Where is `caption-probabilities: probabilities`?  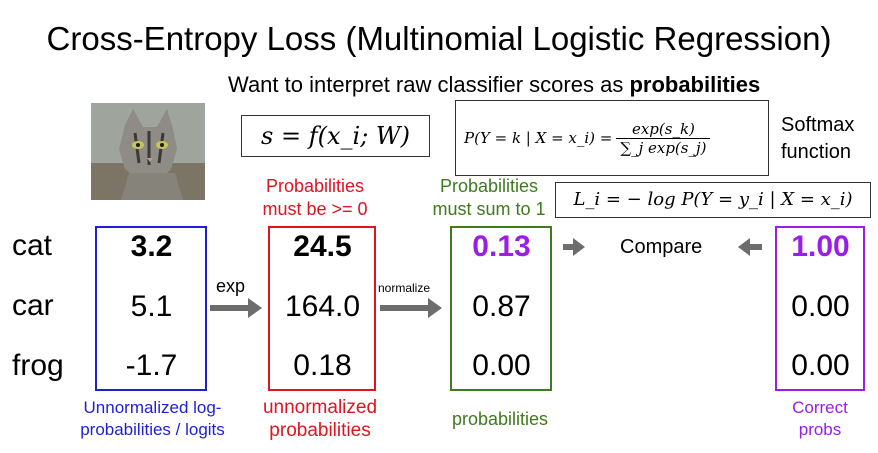 caption-probabilities: probabilities is located at coordinates (500, 419).